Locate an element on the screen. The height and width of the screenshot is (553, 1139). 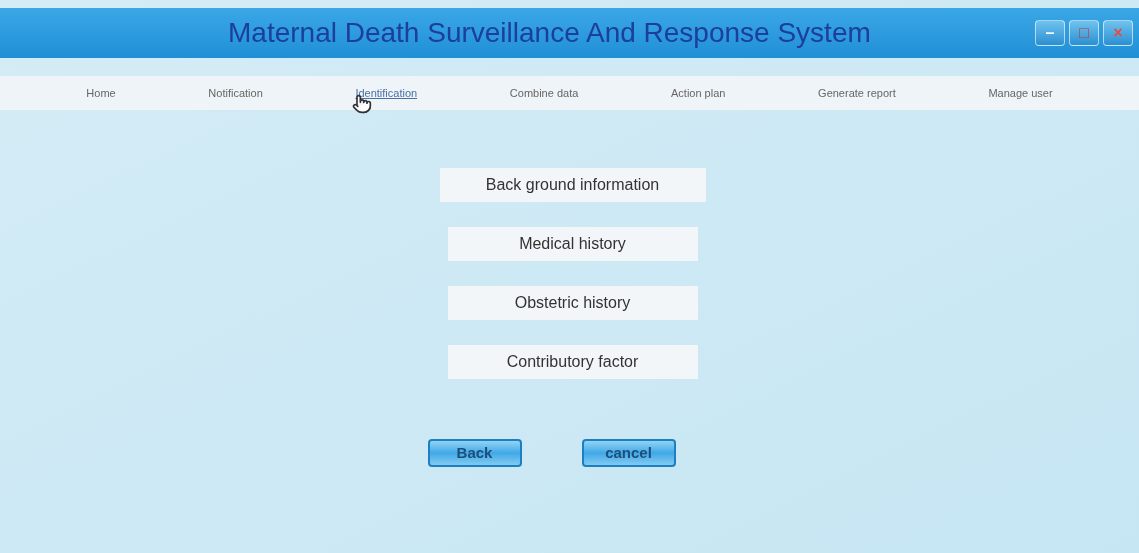
menu-item: Generate report is located at coordinates (857, 93).